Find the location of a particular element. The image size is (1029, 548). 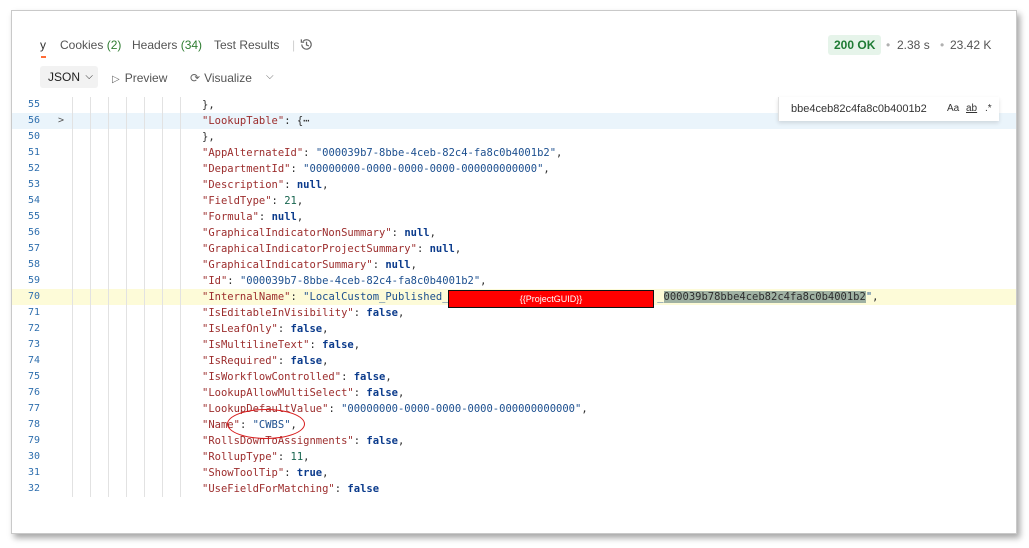

find-input: bbe4ceb82c4fa8c0b4001b2 is located at coordinates (859, 109).